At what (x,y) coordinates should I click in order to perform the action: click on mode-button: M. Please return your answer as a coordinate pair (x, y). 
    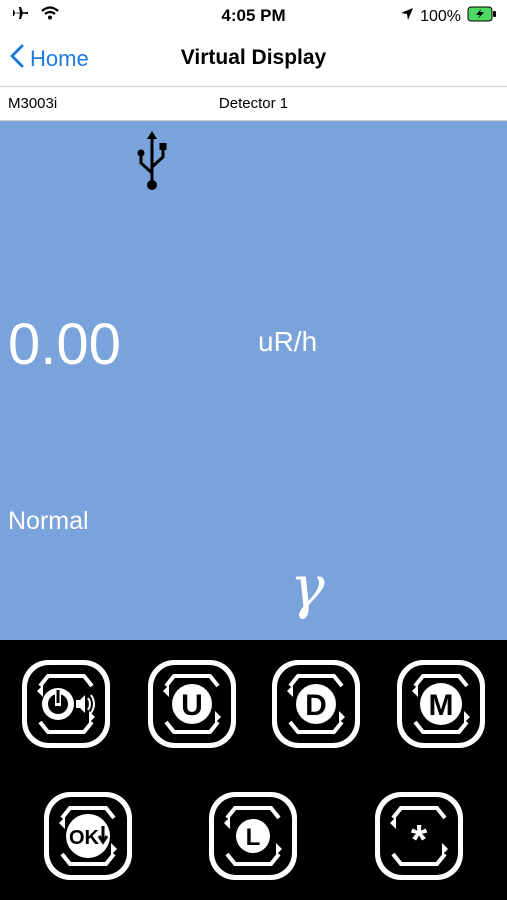
    Looking at the image, I should click on (441, 704).